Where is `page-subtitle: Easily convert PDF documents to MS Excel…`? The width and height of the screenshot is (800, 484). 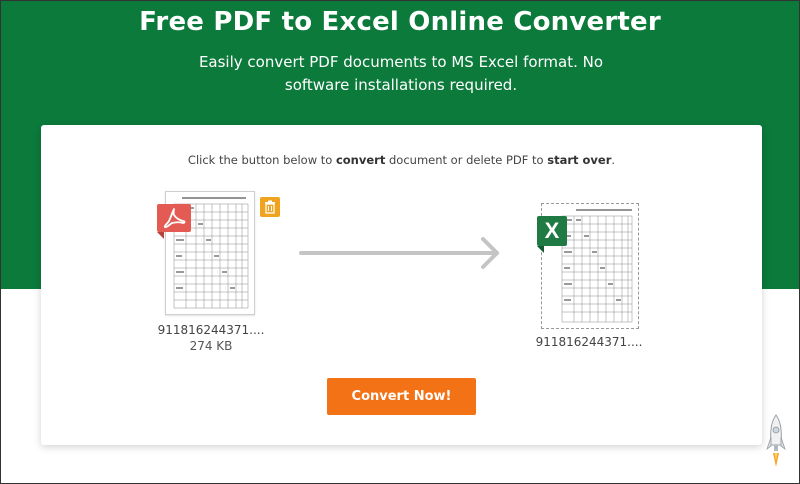 page-subtitle: Easily convert PDF documents to MS Excel… is located at coordinates (401, 73).